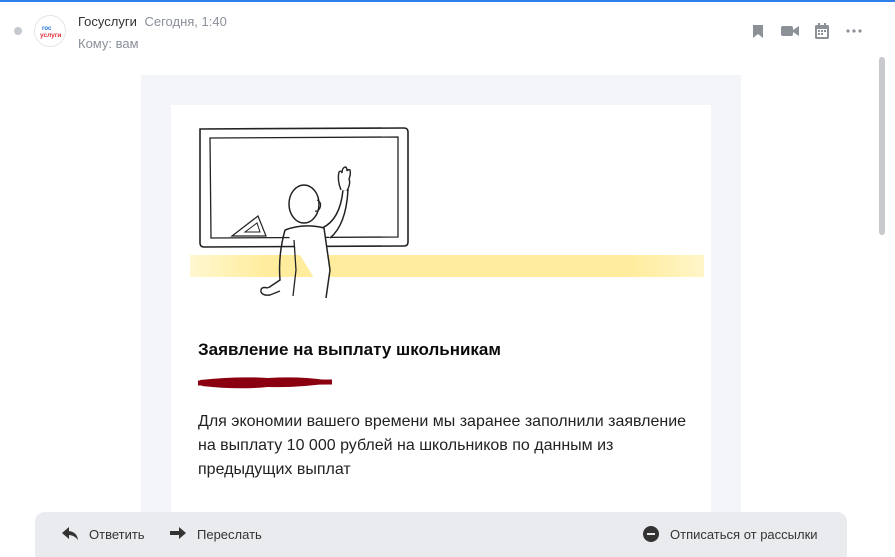  What do you see at coordinates (18, 31) in the screenshot?
I see `unread-indicator` at bounding box center [18, 31].